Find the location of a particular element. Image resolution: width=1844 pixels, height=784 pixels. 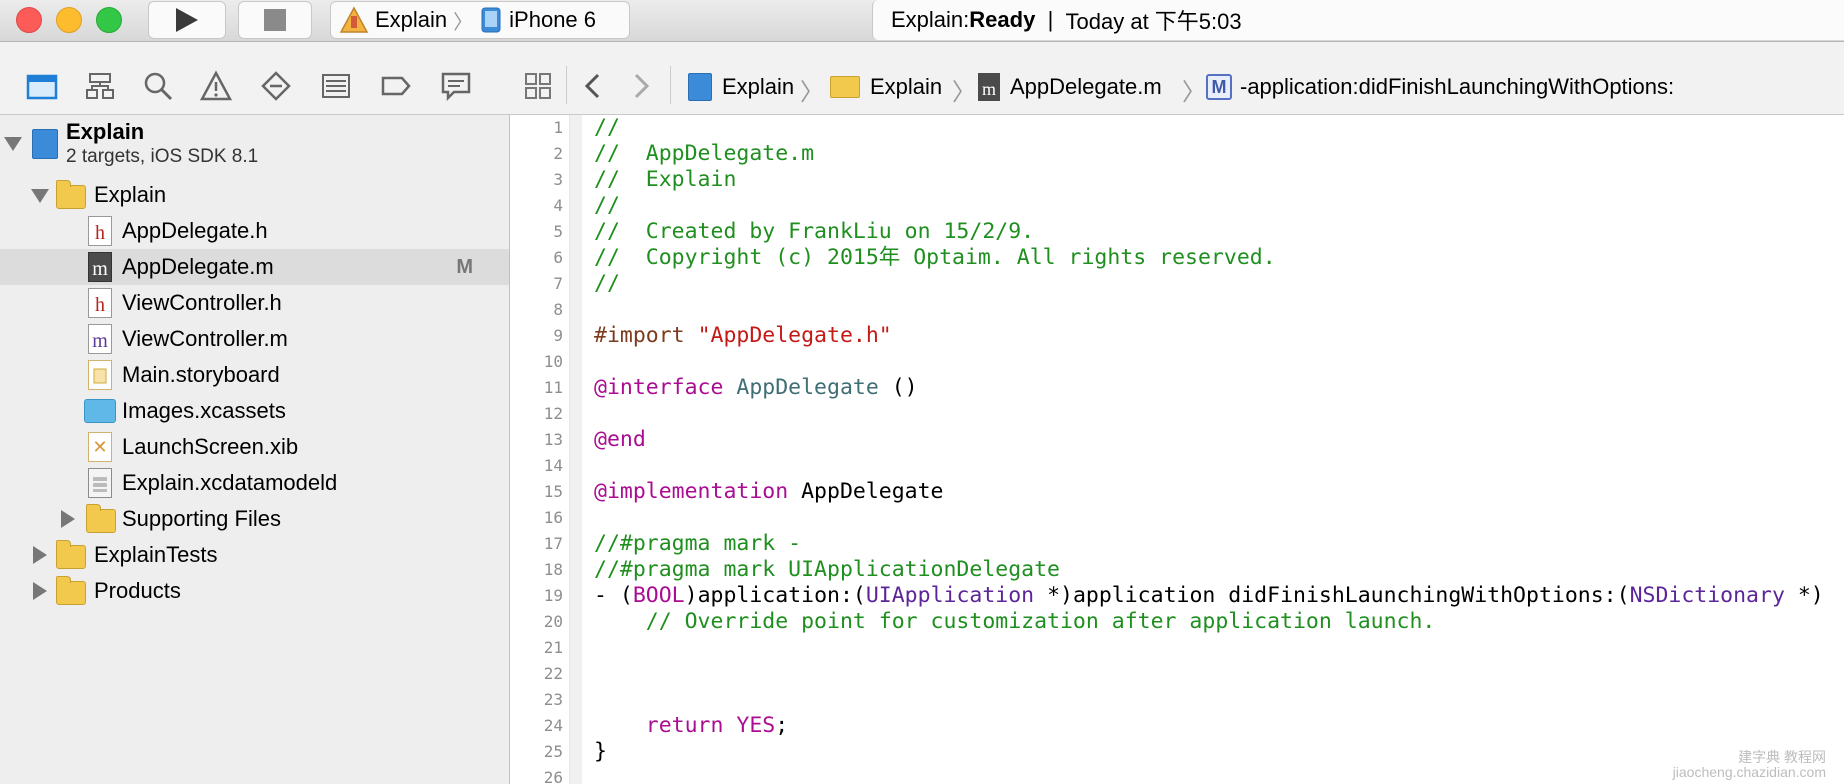

zoom-window-button is located at coordinates (109, 20).